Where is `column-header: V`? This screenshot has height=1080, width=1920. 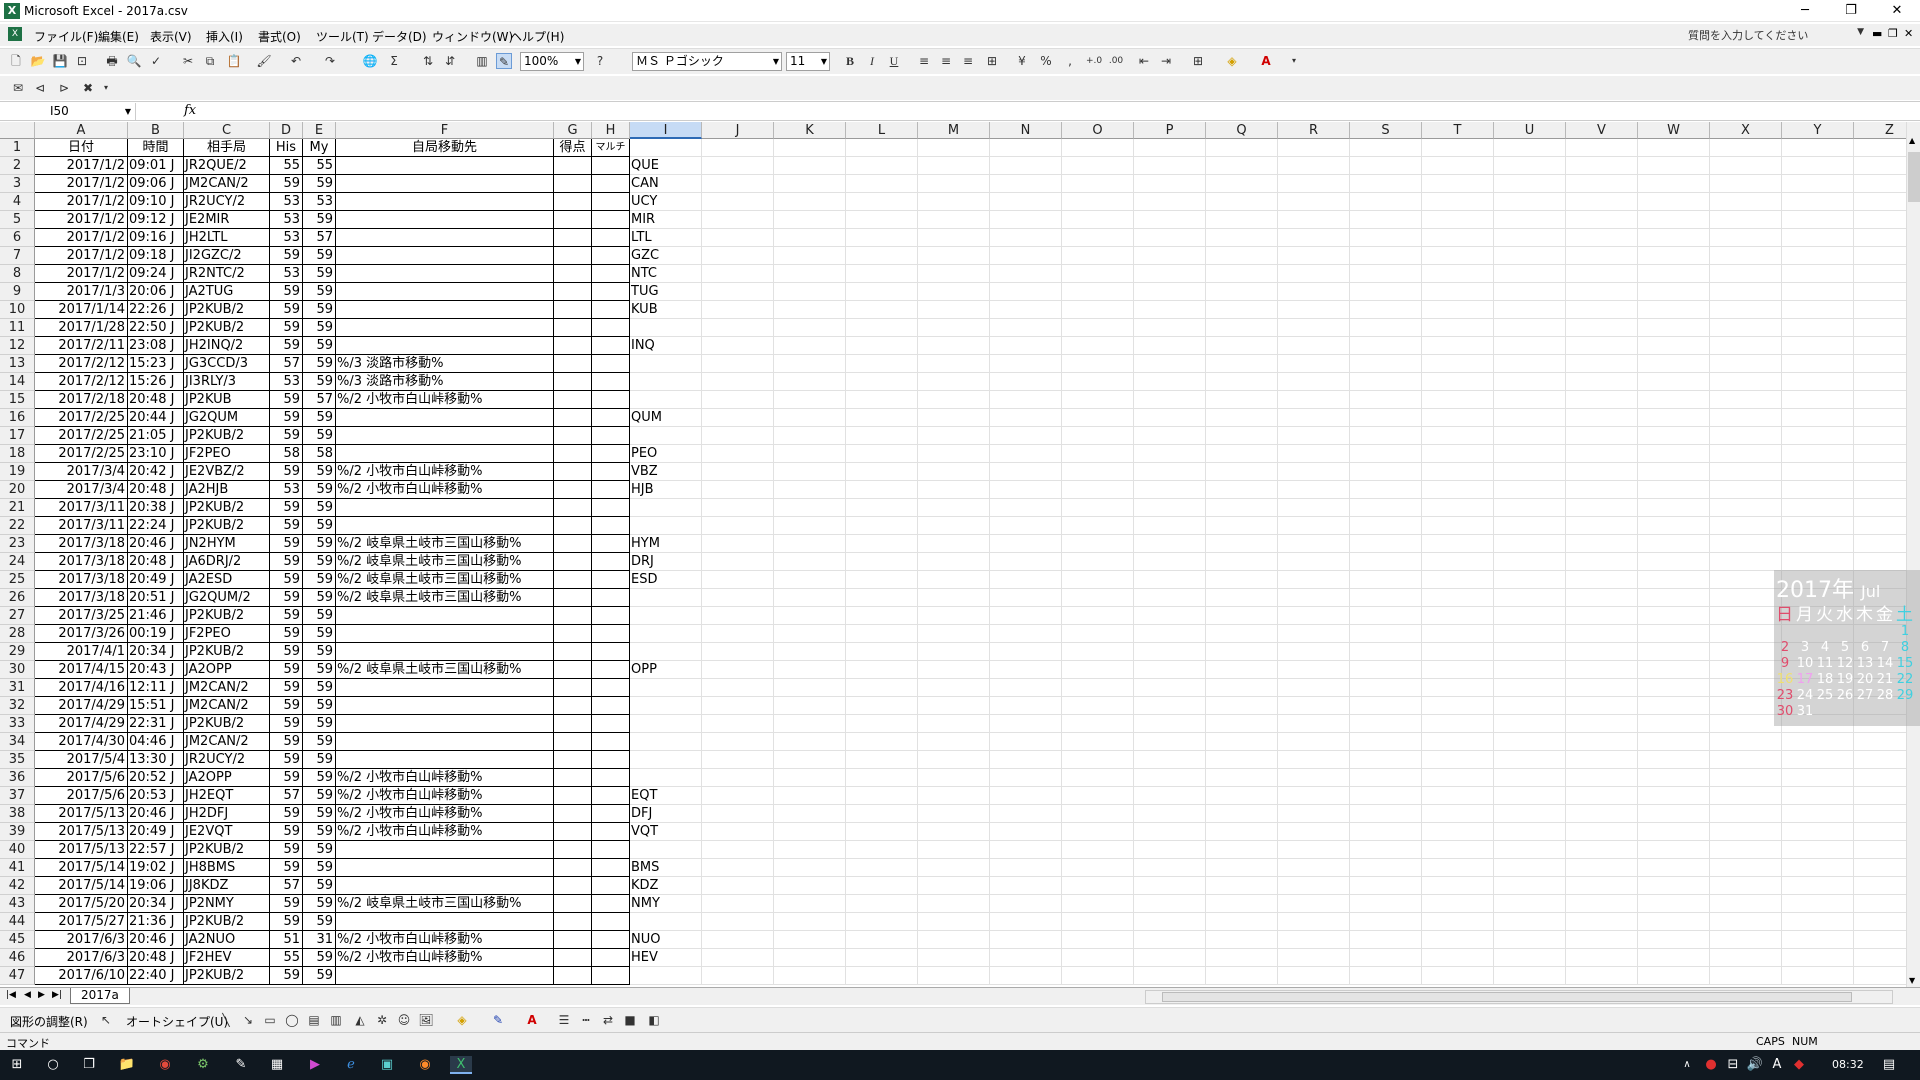
column-header: V is located at coordinates (1602, 130).